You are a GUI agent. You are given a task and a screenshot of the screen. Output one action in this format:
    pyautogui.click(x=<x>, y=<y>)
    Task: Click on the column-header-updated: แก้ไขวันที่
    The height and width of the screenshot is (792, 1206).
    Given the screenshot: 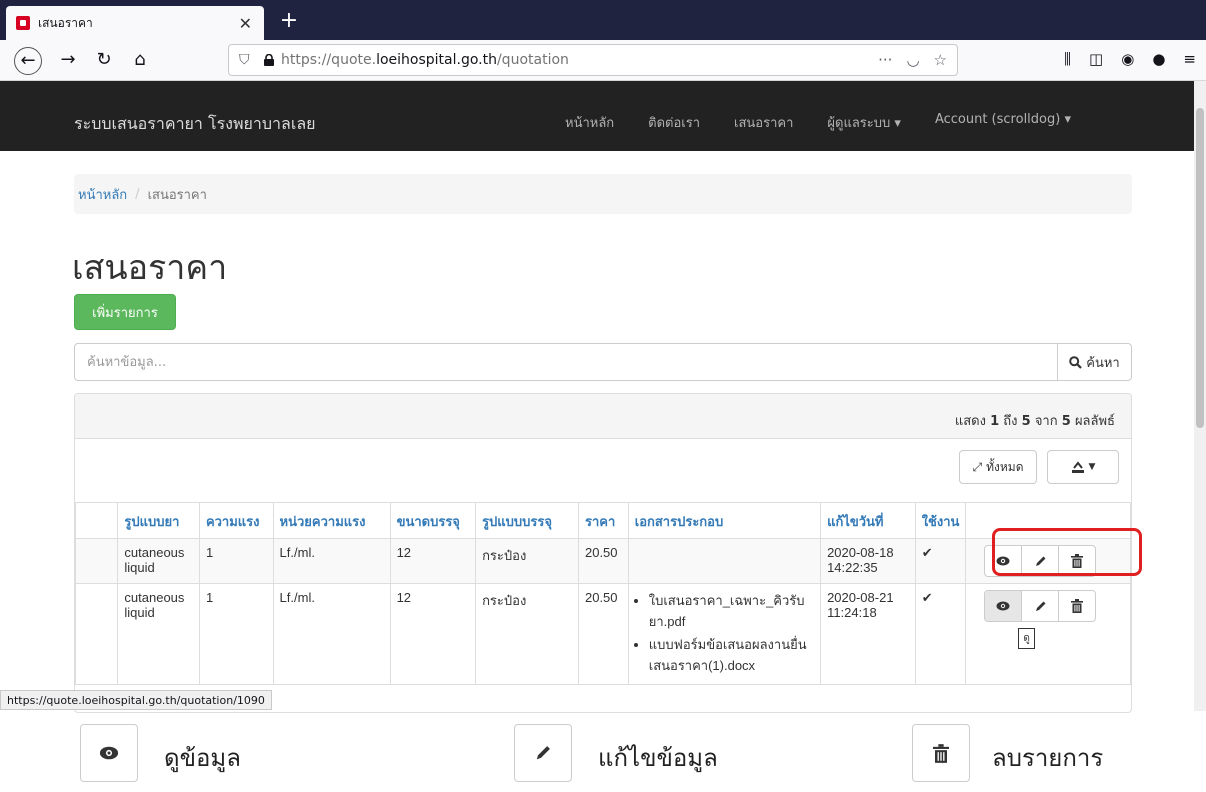 What is the action you would take?
    pyautogui.click(x=868, y=520)
    